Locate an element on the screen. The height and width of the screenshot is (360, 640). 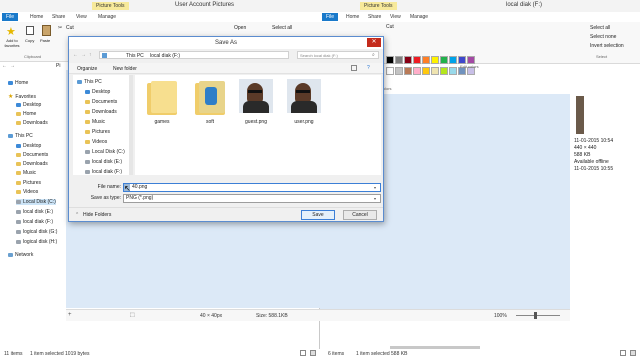
copy-button: Copy is located at coordinates (29, 40).